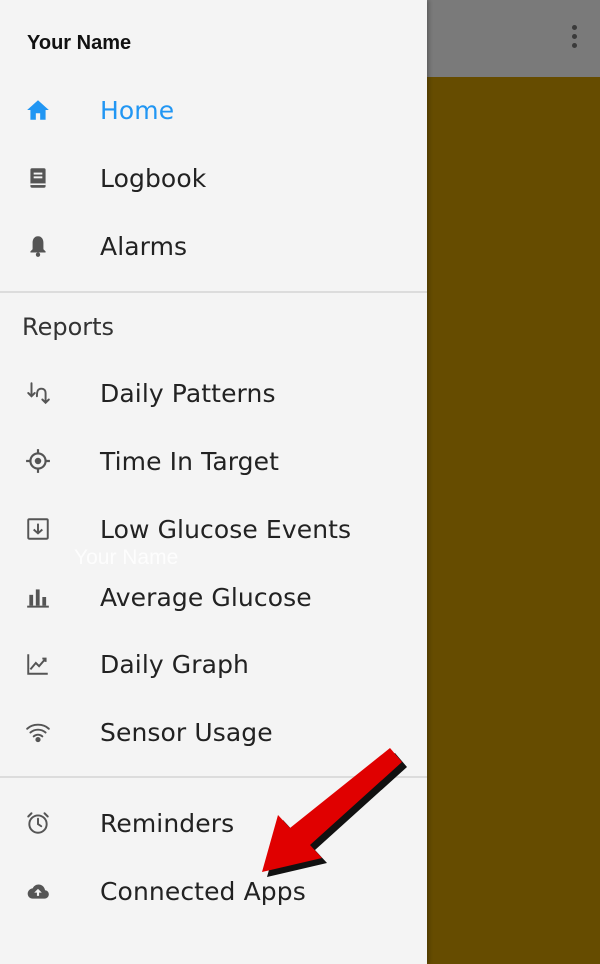  What do you see at coordinates (513, 38) in the screenshot?
I see `app-bar` at bounding box center [513, 38].